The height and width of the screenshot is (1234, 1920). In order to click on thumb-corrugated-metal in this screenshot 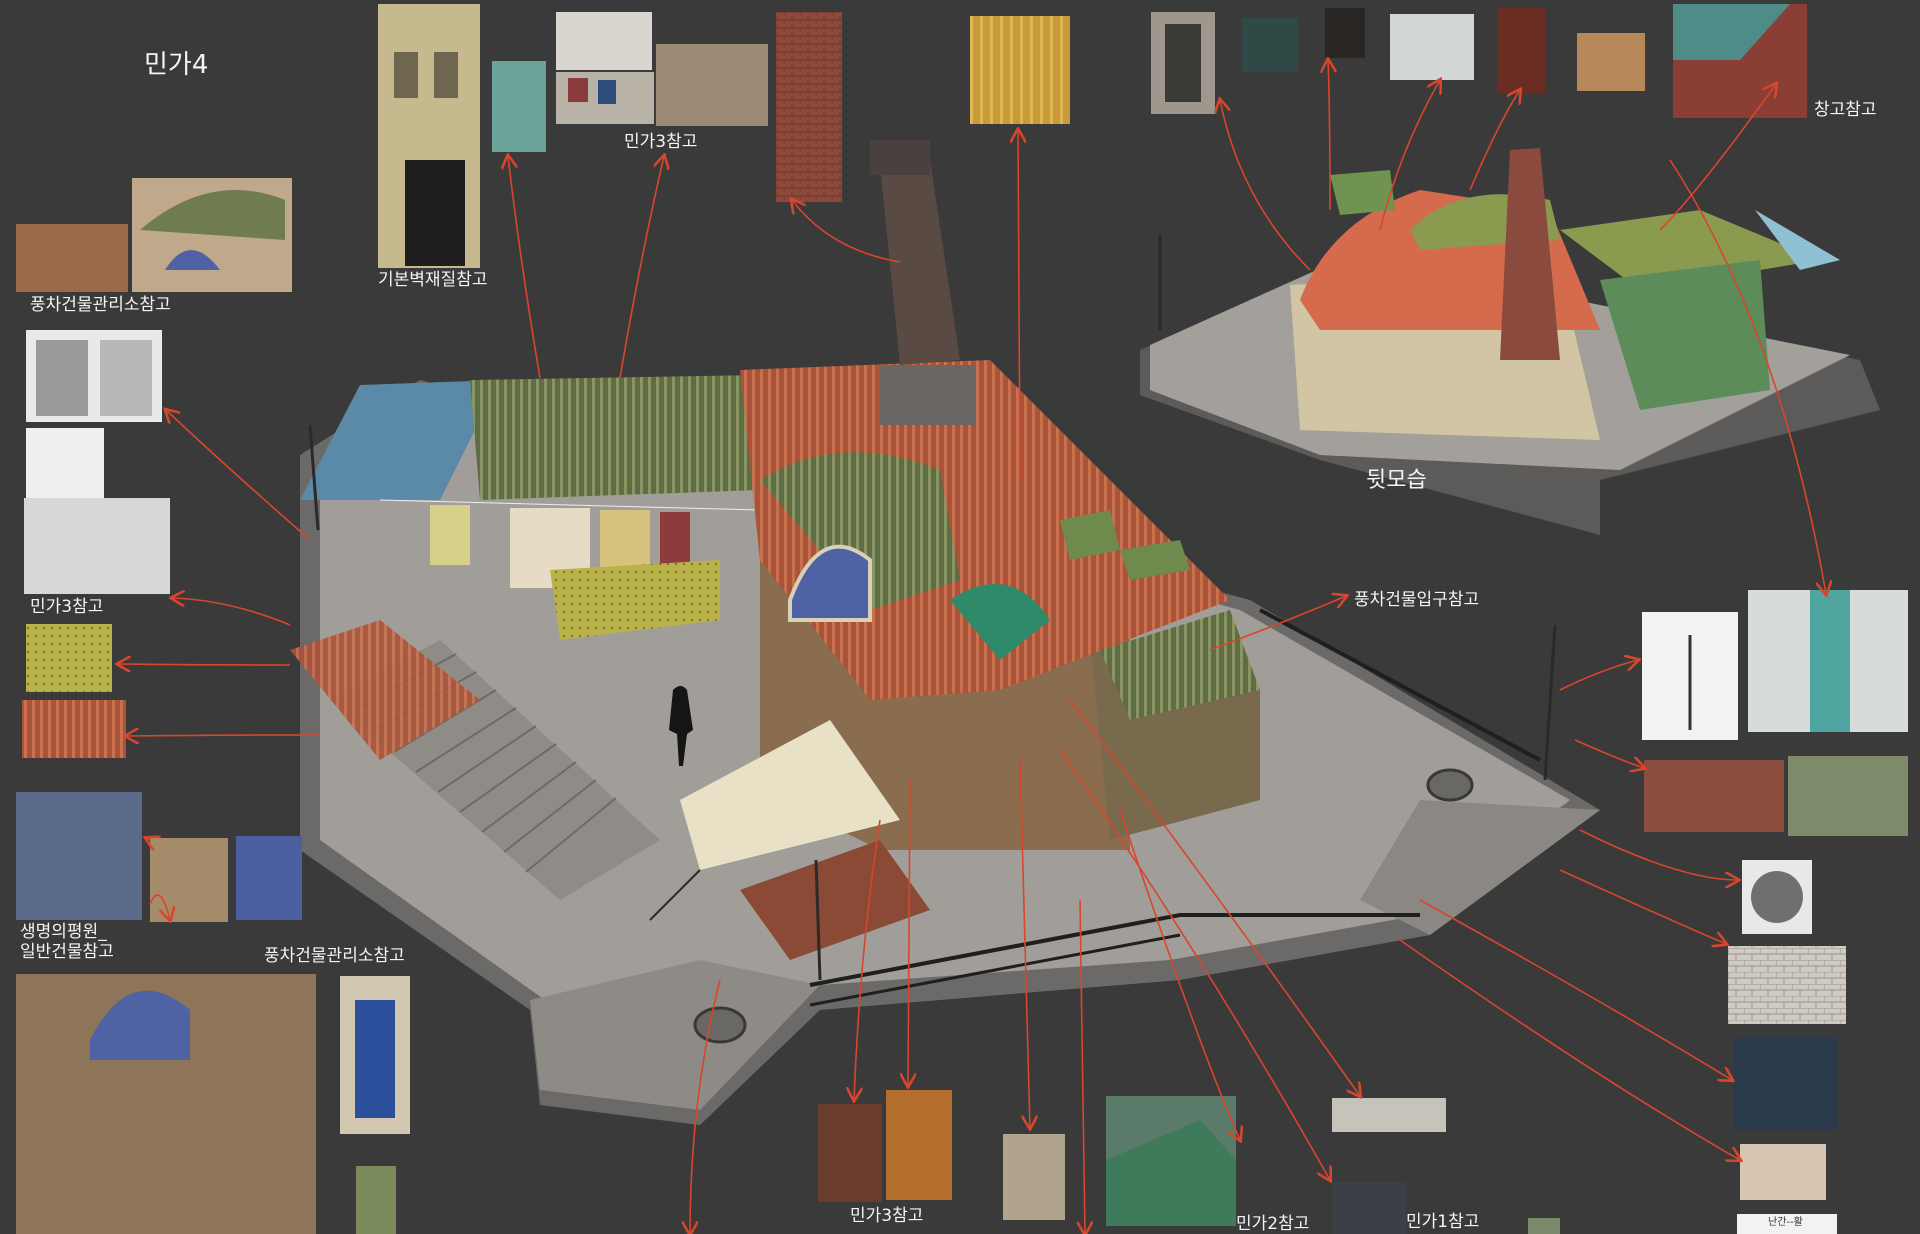, I will do `click(74, 729)`.